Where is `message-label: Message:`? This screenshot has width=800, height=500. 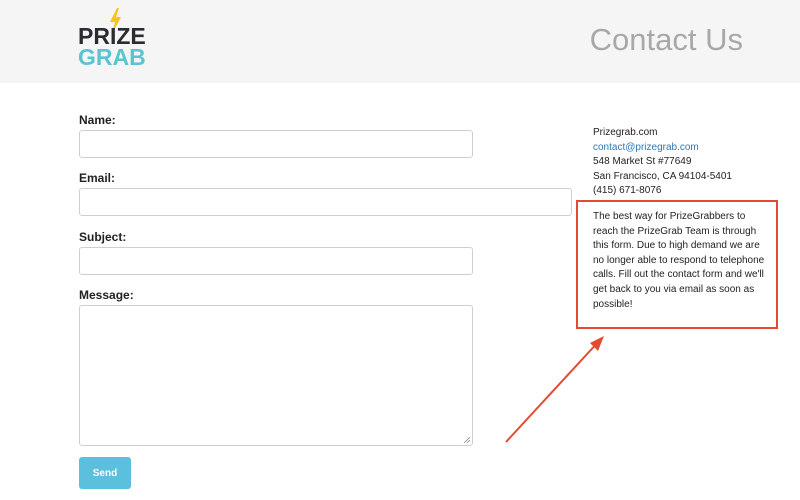 message-label: Message: is located at coordinates (106, 295).